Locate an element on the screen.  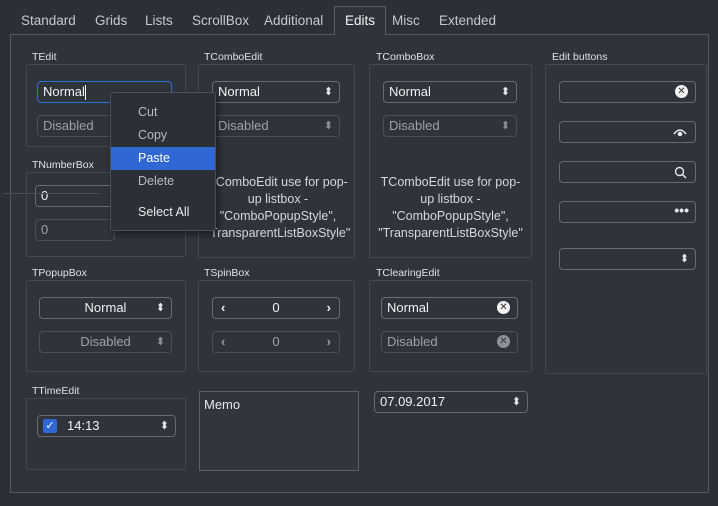
ttimeedit-checkbox: ✓ is located at coordinates (50, 426).